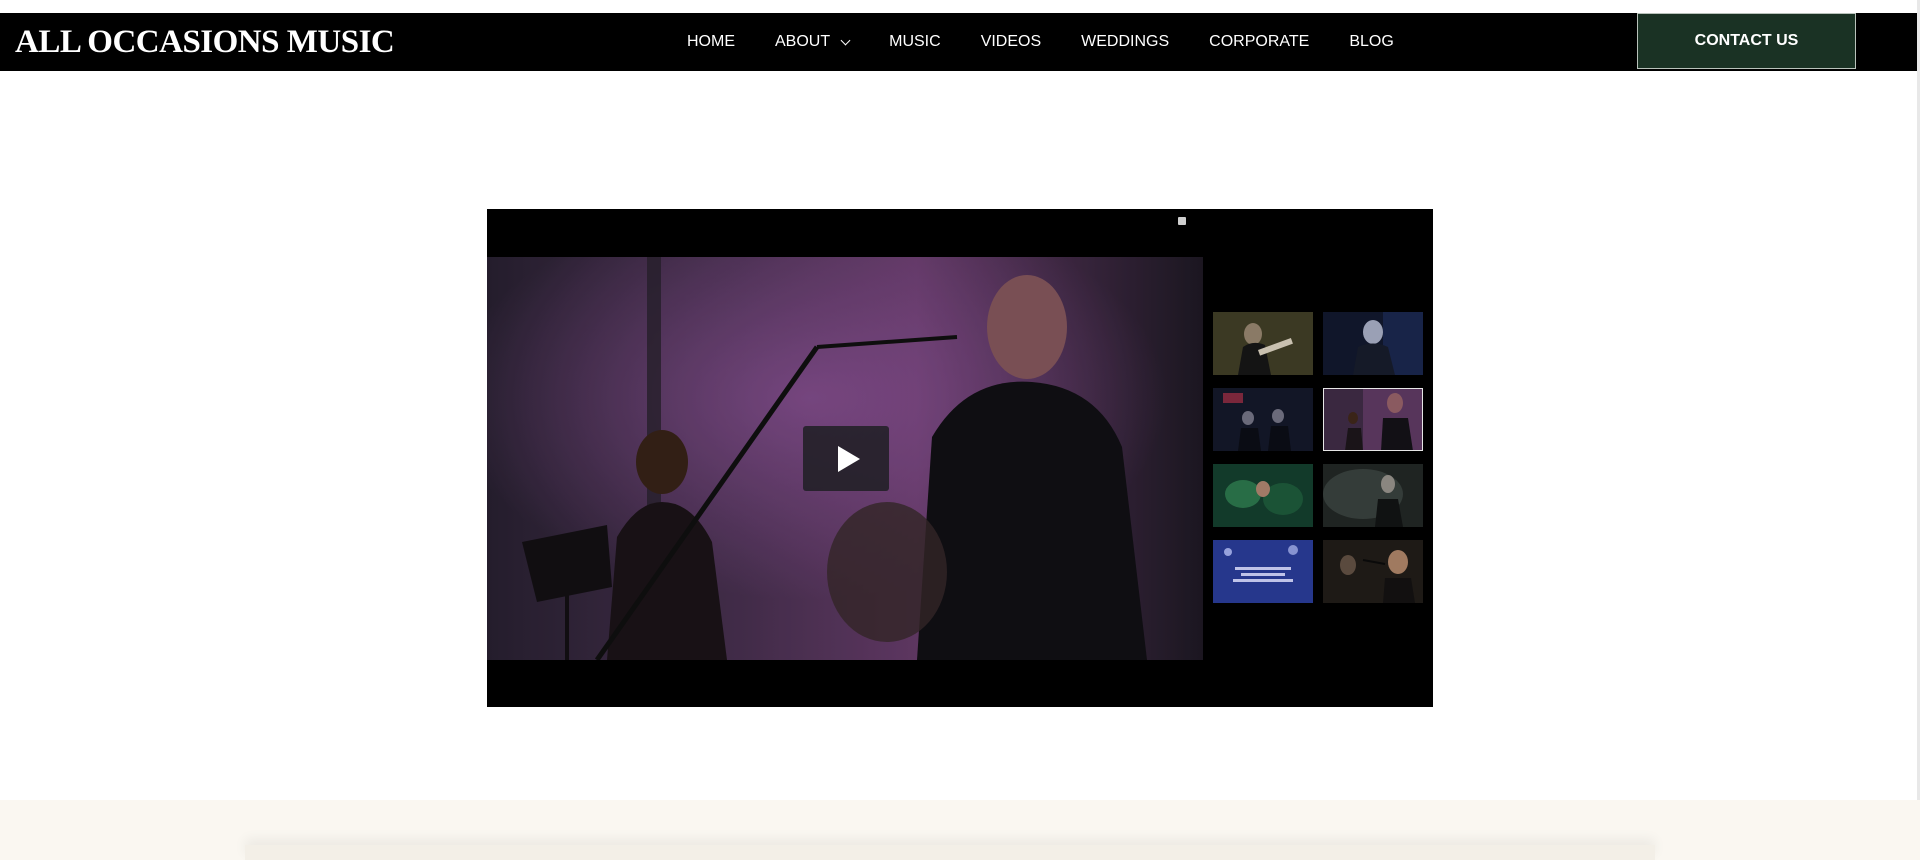 Image resolution: width=1920 pixels, height=860 pixels. I want to click on cursor-marker, so click(1182, 221).